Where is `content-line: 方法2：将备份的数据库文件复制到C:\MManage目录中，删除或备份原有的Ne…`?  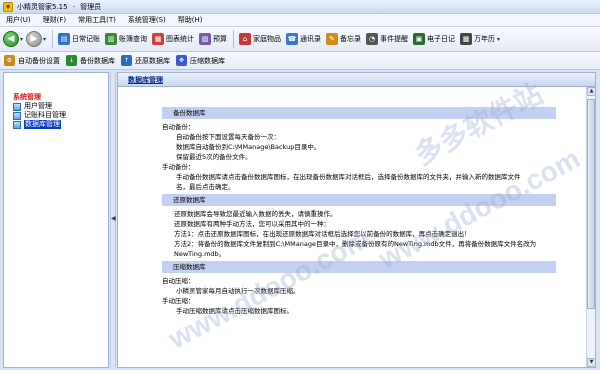 content-line: 方法2：将备份的数据库文件复制到C:\MManage目录中，删除或备份原有的Ne… is located at coordinates (355, 244).